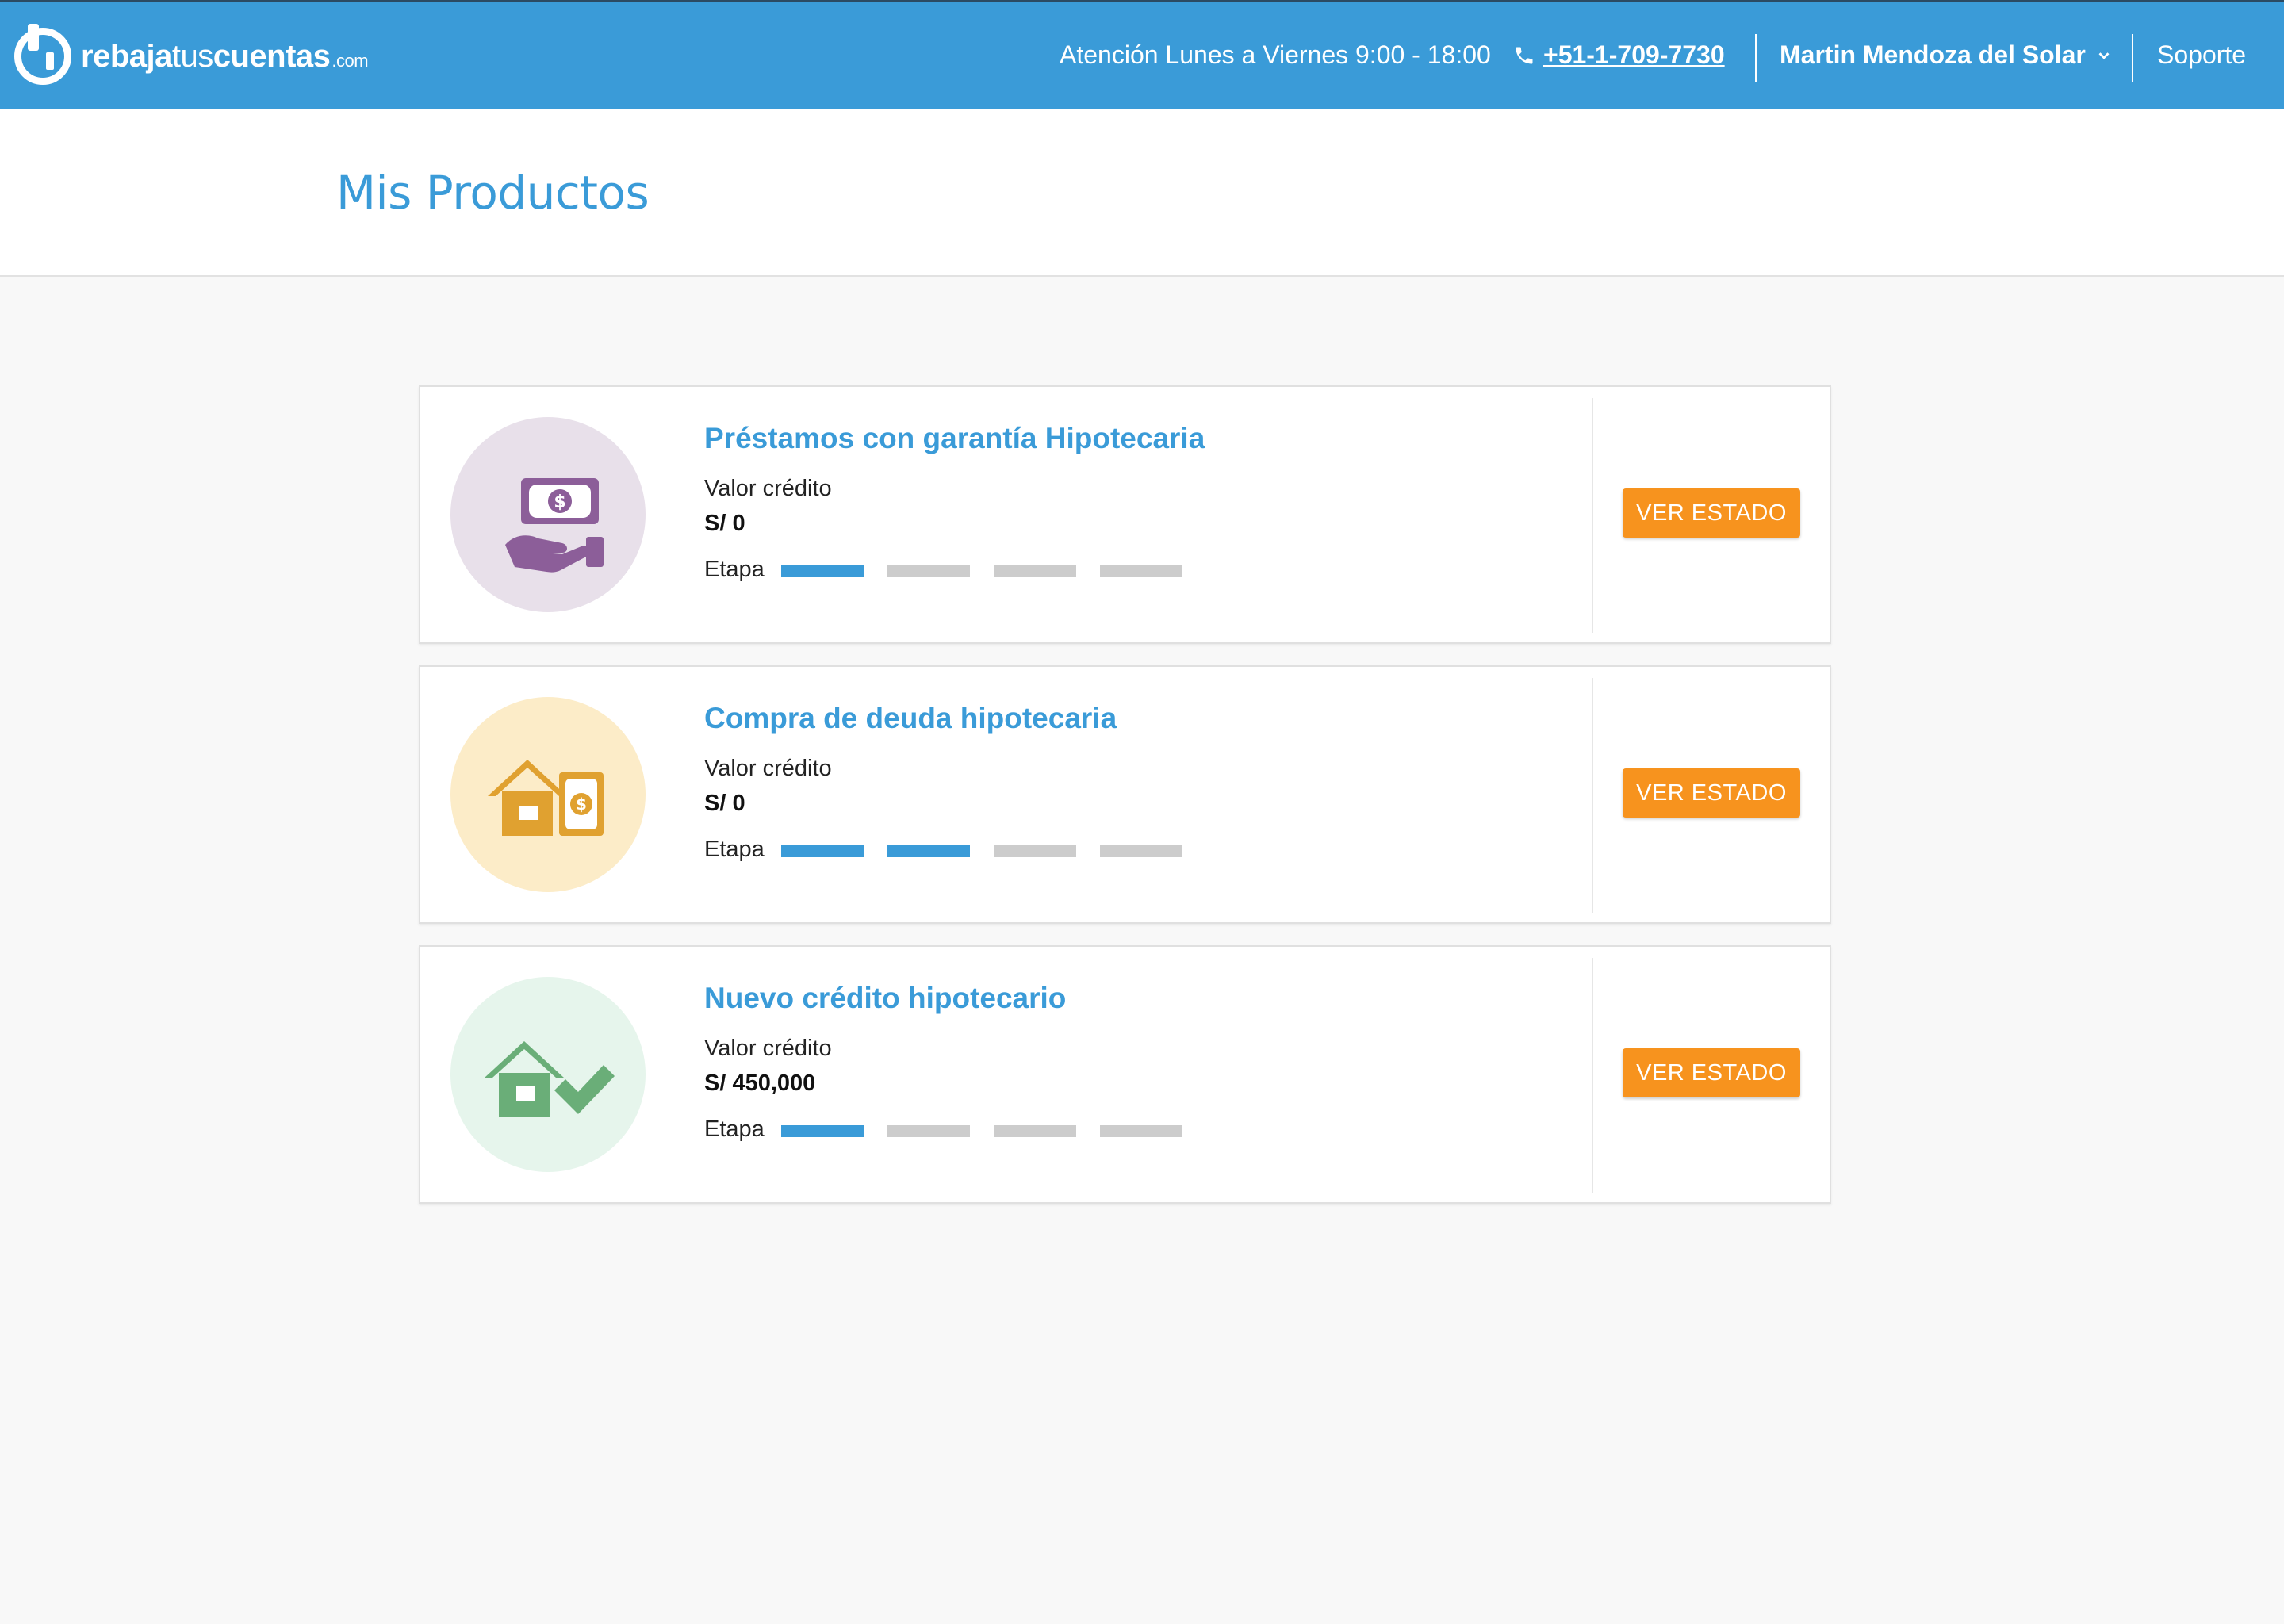 Image resolution: width=2284 pixels, height=1624 pixels. What do you see at coordinates (126, 56) in the screenshot?
I see `logo-text-part: rebaja` at bounding box center [126, 56].